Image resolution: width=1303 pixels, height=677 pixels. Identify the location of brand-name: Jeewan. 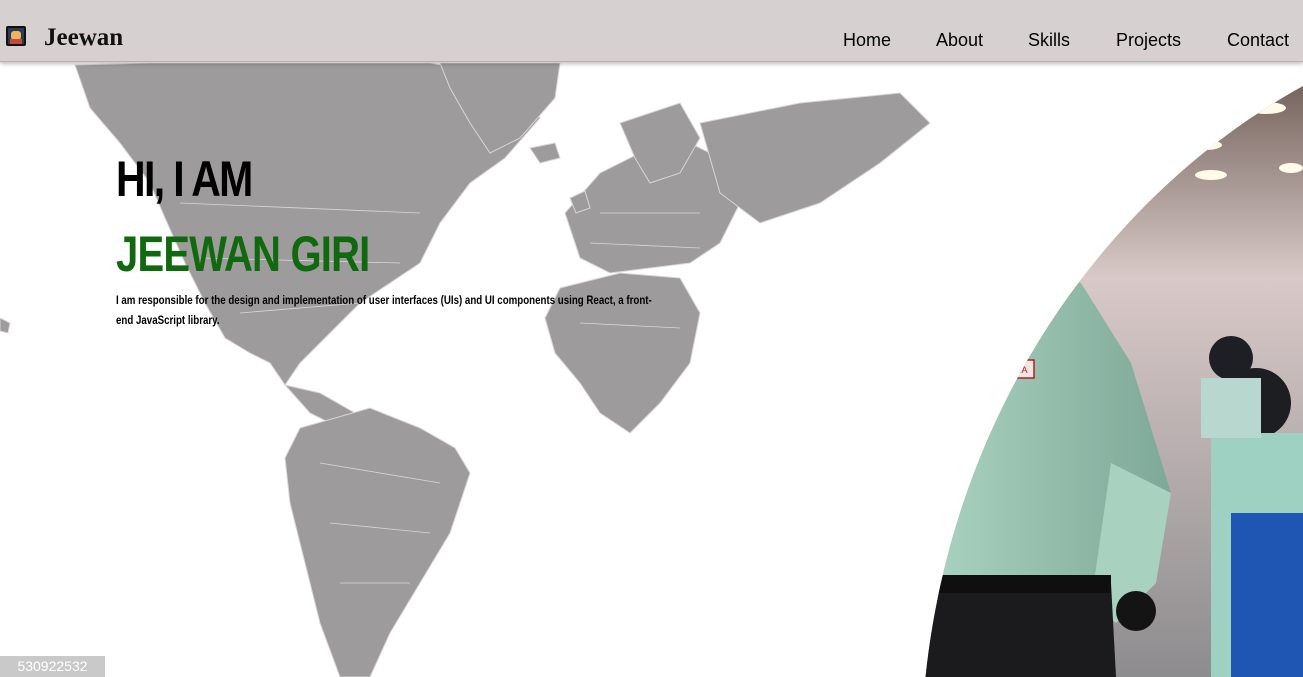
(83, 38).